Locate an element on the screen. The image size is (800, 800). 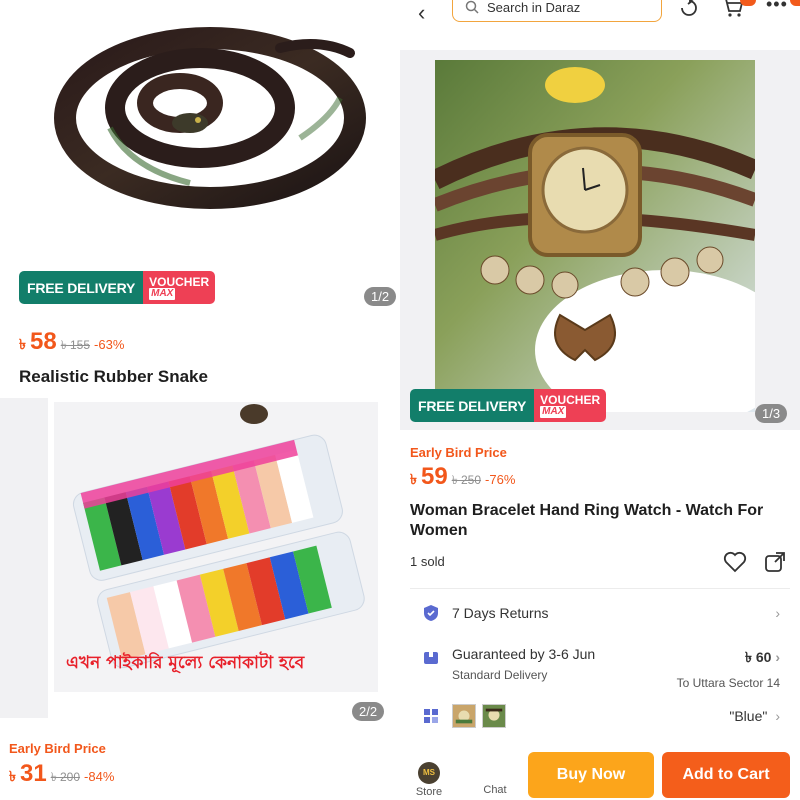
more-options-icon: ••• is located at coordinates (777, 7).